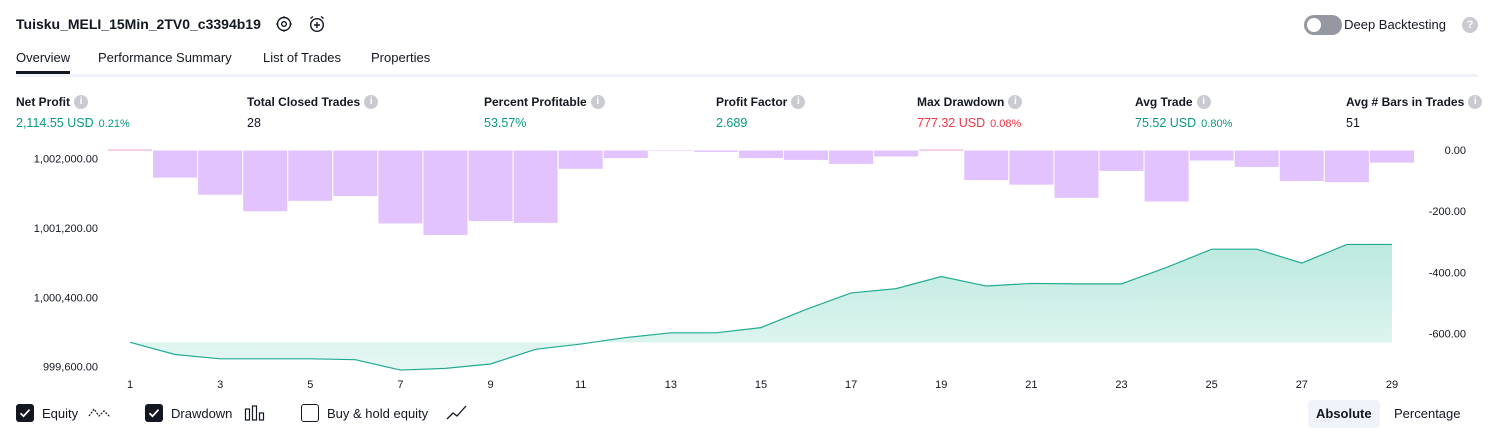 The width and height of the screenshot is (1494, 438). What do you see at coordinates (1006, 124) in the screenshot?
I see `metric-percent: 0.08%` at bounding box center [1006, 124].